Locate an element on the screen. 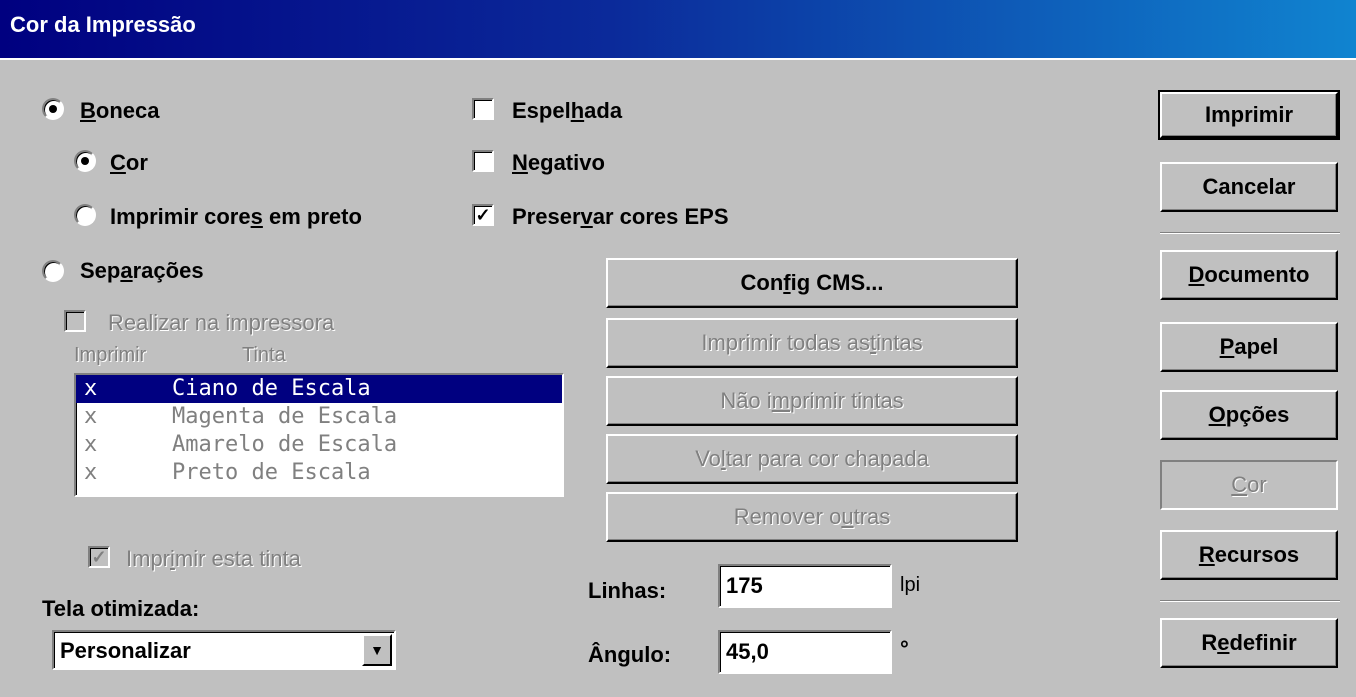 This screenshot has height=697, width=1356. angle-input: 45,0 is located at coordinates (805, 652).